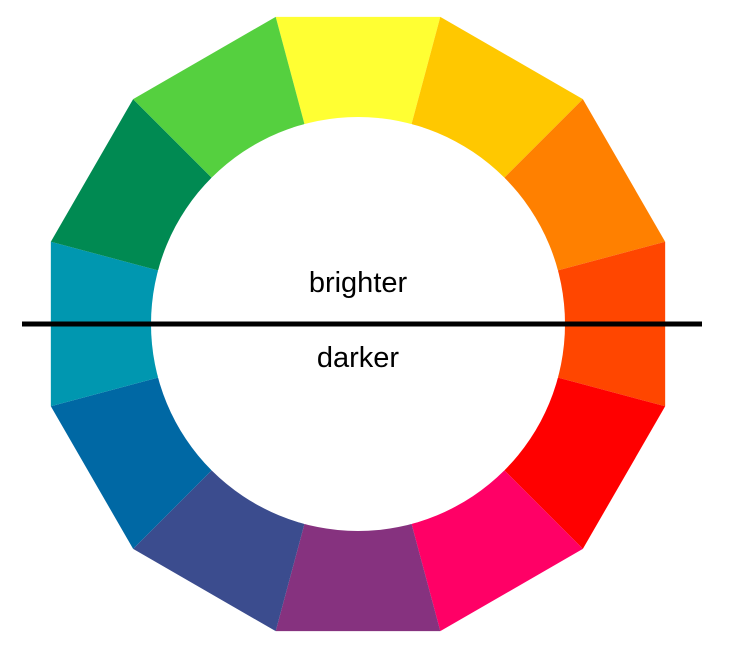 The height and width of the screenshot is (669, 741). What do you see at coordinates (358, 577) in the screenshot?
I see `wheel-segment-purple` at bounding box center [358, 577].